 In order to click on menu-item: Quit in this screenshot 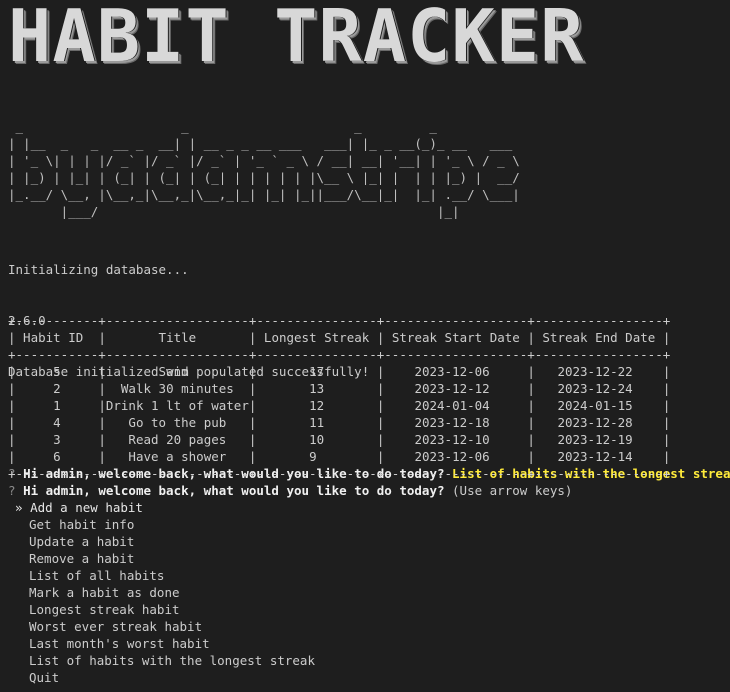, I will do `click(161, 677)`.